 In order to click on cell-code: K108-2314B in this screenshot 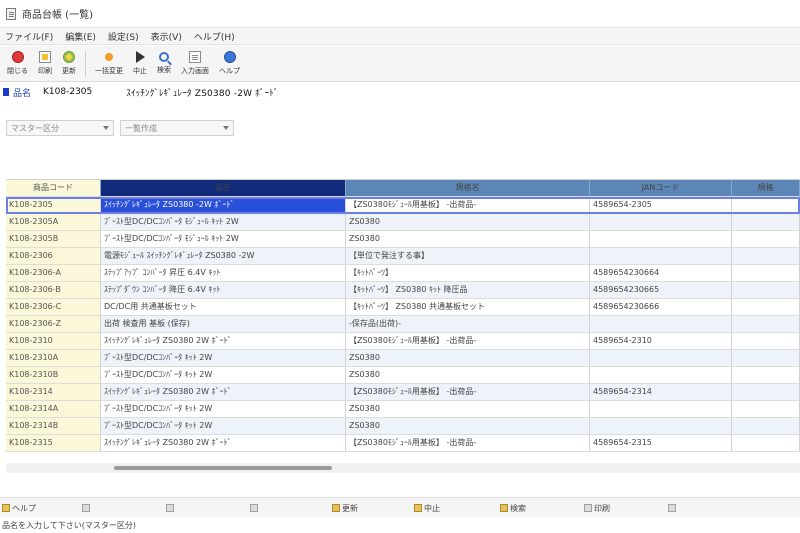, I will do `click(53, 426)`.